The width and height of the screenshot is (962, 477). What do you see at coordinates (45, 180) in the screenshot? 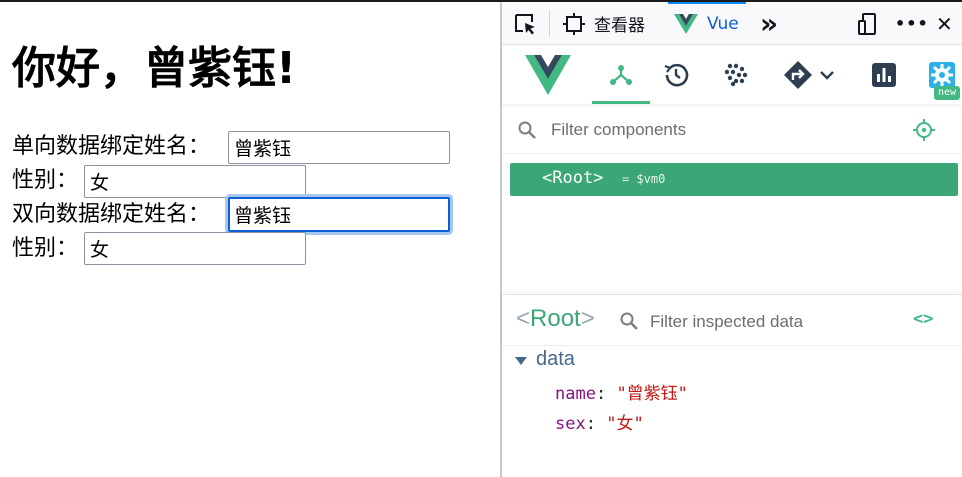
I see `sex-label-1: 性别：` at bounding box center [45, 180].